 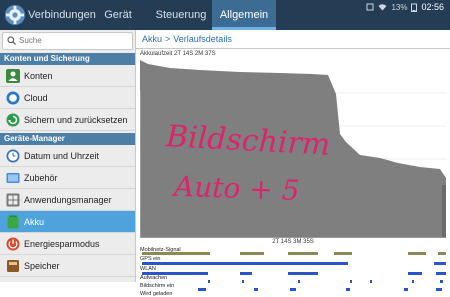 I want to click on sidebar-item-label: Energiesparmodus, so click(x=62, y=244).